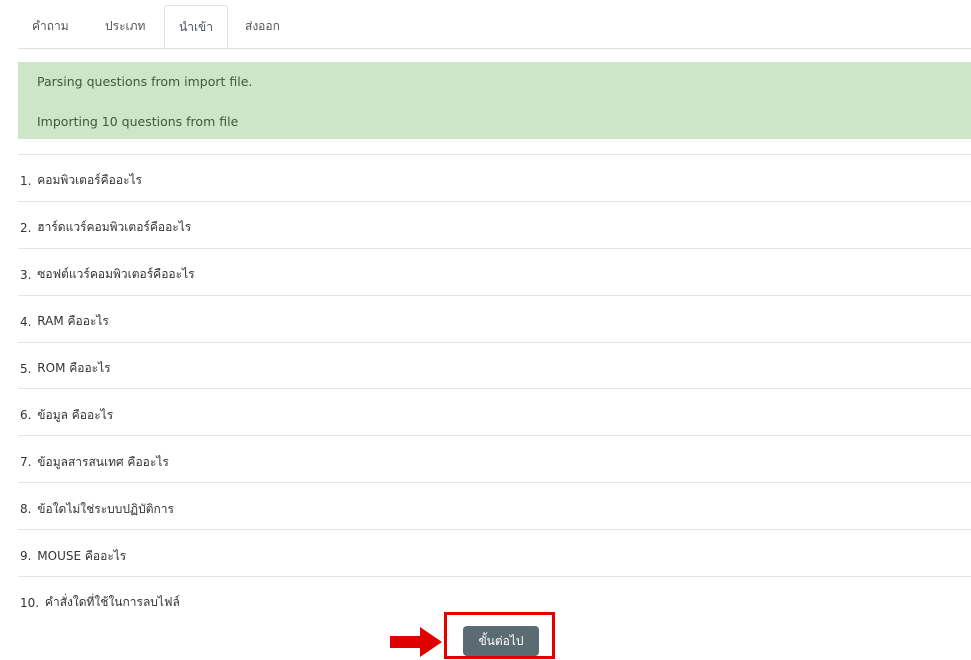  Describe the element at coordinates (75, 414) in the screenshot. I see `question-text: ข้อมูล คืออะไร` at that location.